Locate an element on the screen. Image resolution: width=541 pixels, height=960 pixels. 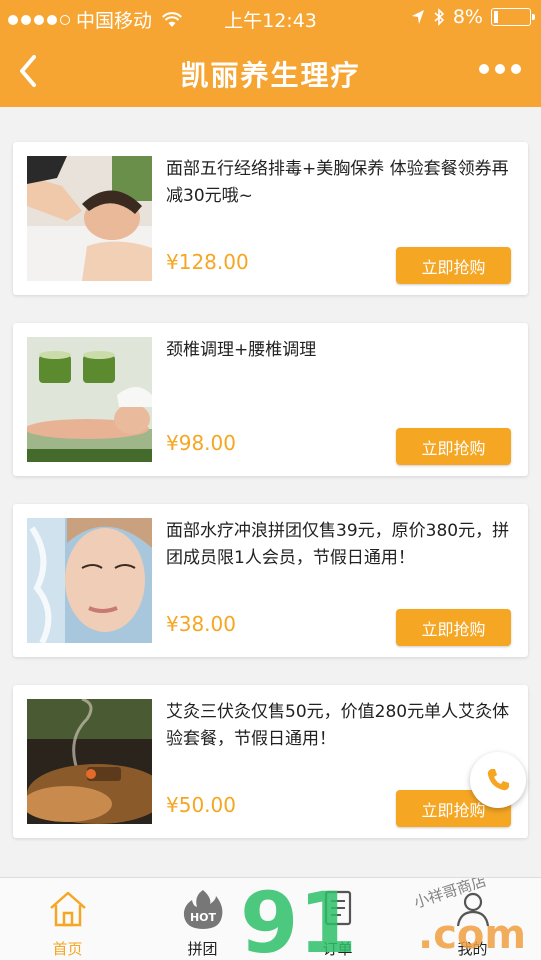
tab-group-buy: HOT 拼团 is located at coordinates (202, 919).